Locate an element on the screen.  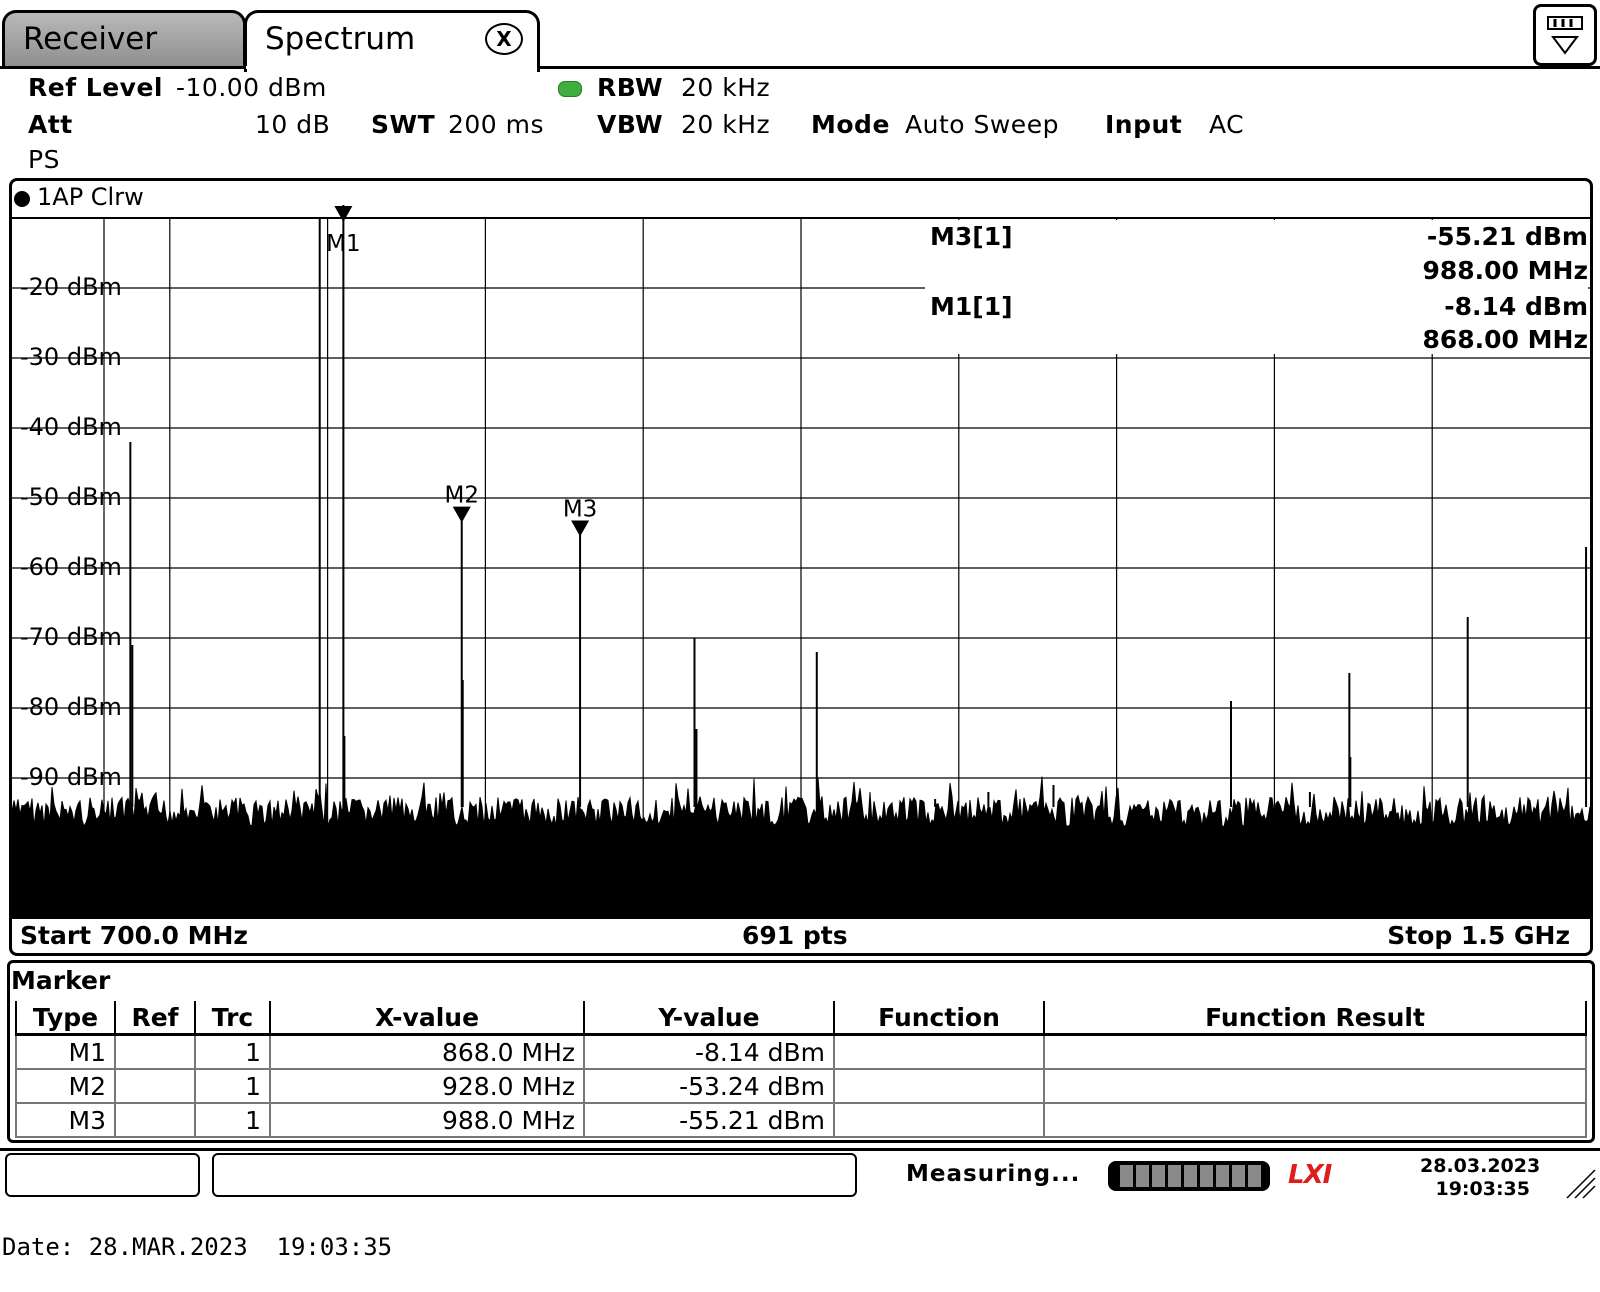
cell-x-value: 928.0 MHz is located at coordinates (427, 1086).